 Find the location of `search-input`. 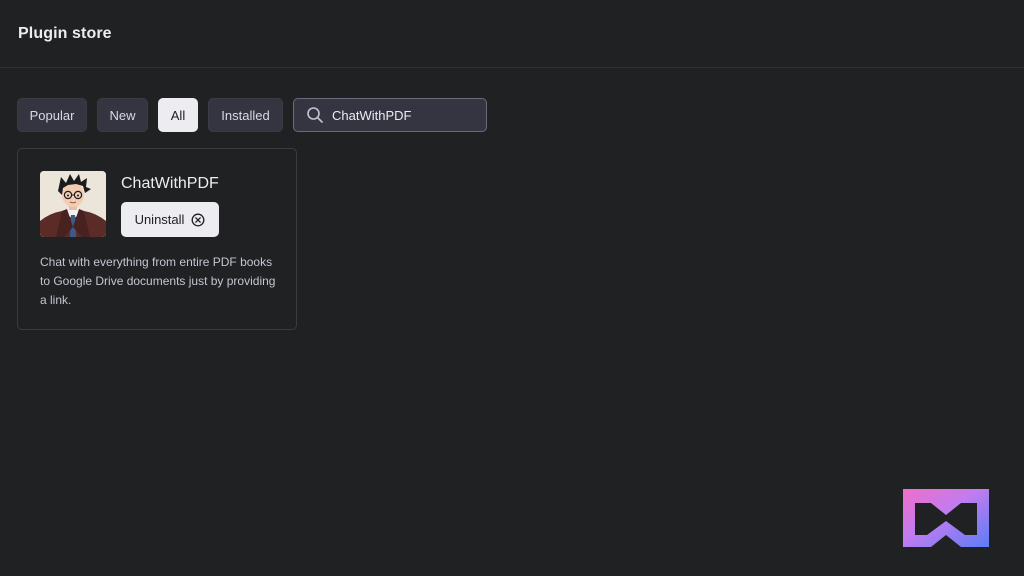

search-input is located at coordinates (407, 115).